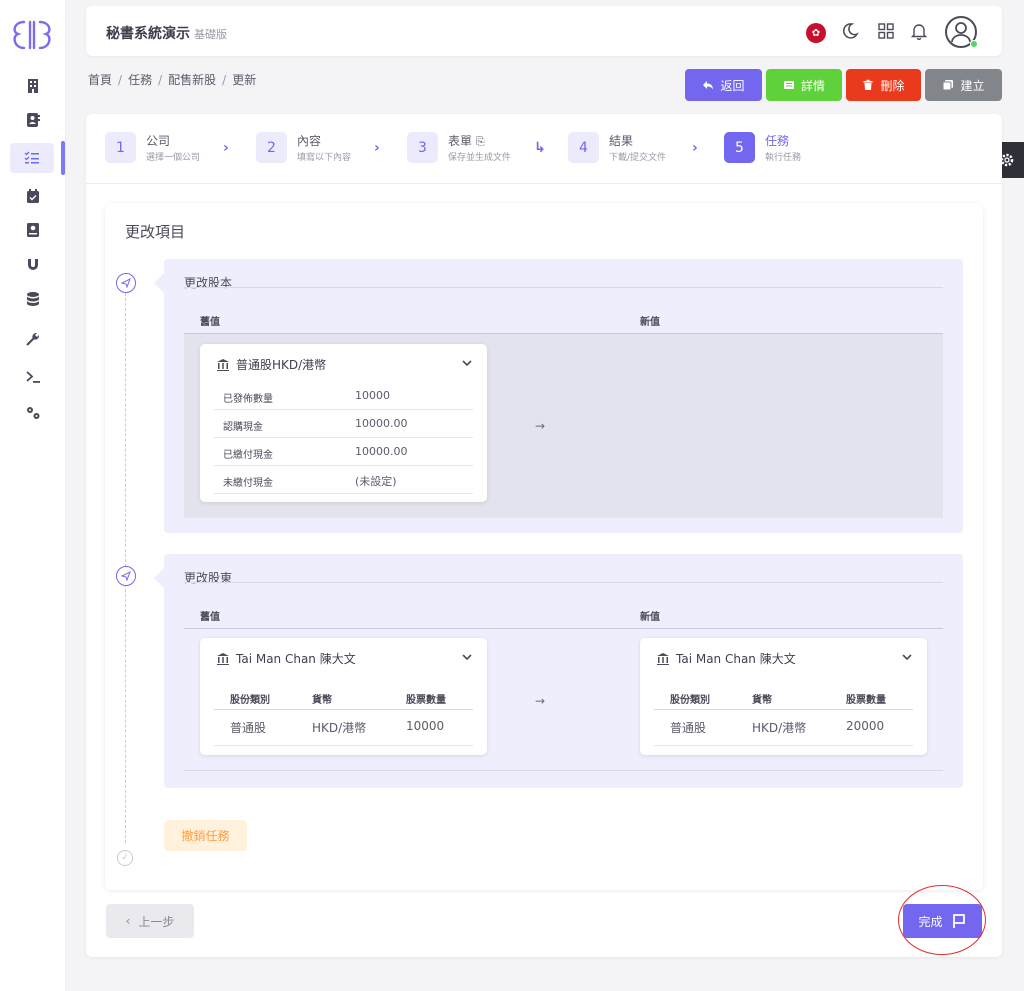  I want to click on calendar-icon, so click(33, 196).